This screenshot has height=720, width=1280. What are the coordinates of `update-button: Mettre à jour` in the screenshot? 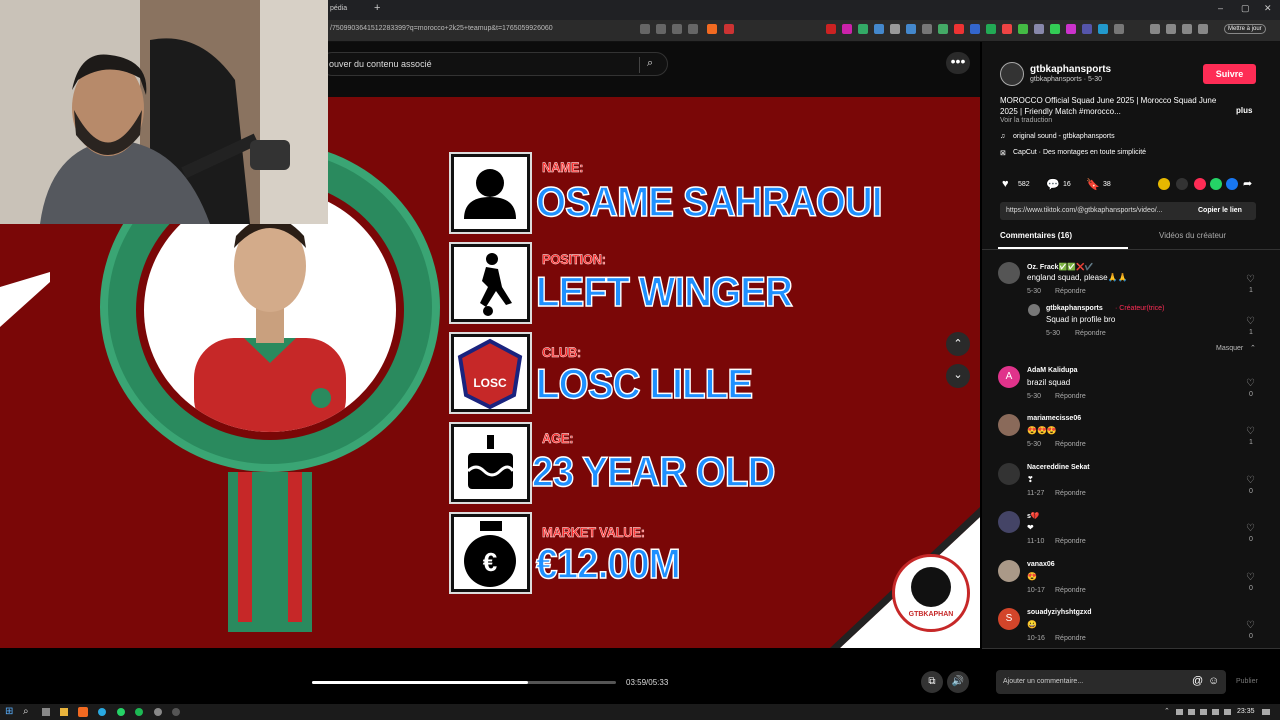 It's located at (1245, 29).